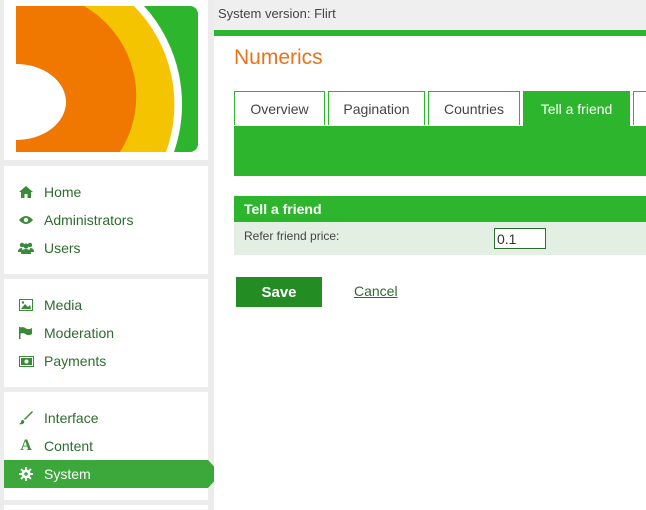 Image resolution: width=646 pixels, height=510 pixels. What do you see at coordinates (26, 248) in the screenshot?
I see `users-icon` at bounding box center [26, 248].